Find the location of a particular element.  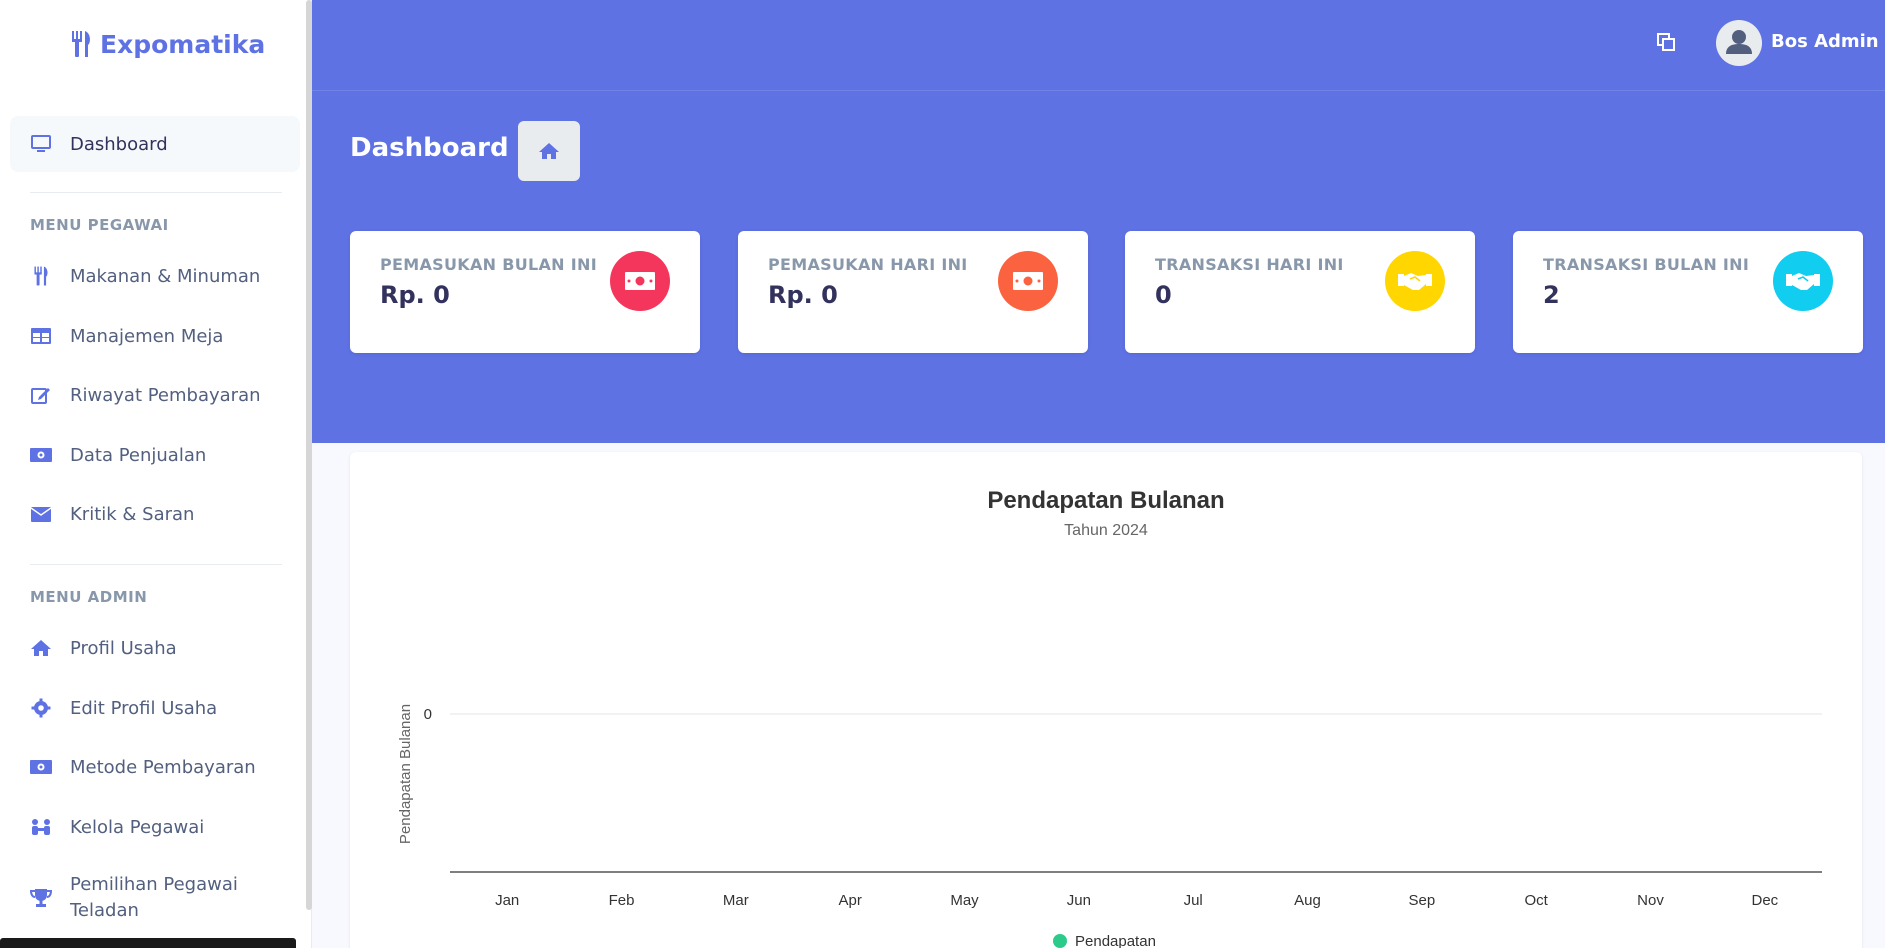

x-tick-label: Dec is located at coordinates (1764, 900).